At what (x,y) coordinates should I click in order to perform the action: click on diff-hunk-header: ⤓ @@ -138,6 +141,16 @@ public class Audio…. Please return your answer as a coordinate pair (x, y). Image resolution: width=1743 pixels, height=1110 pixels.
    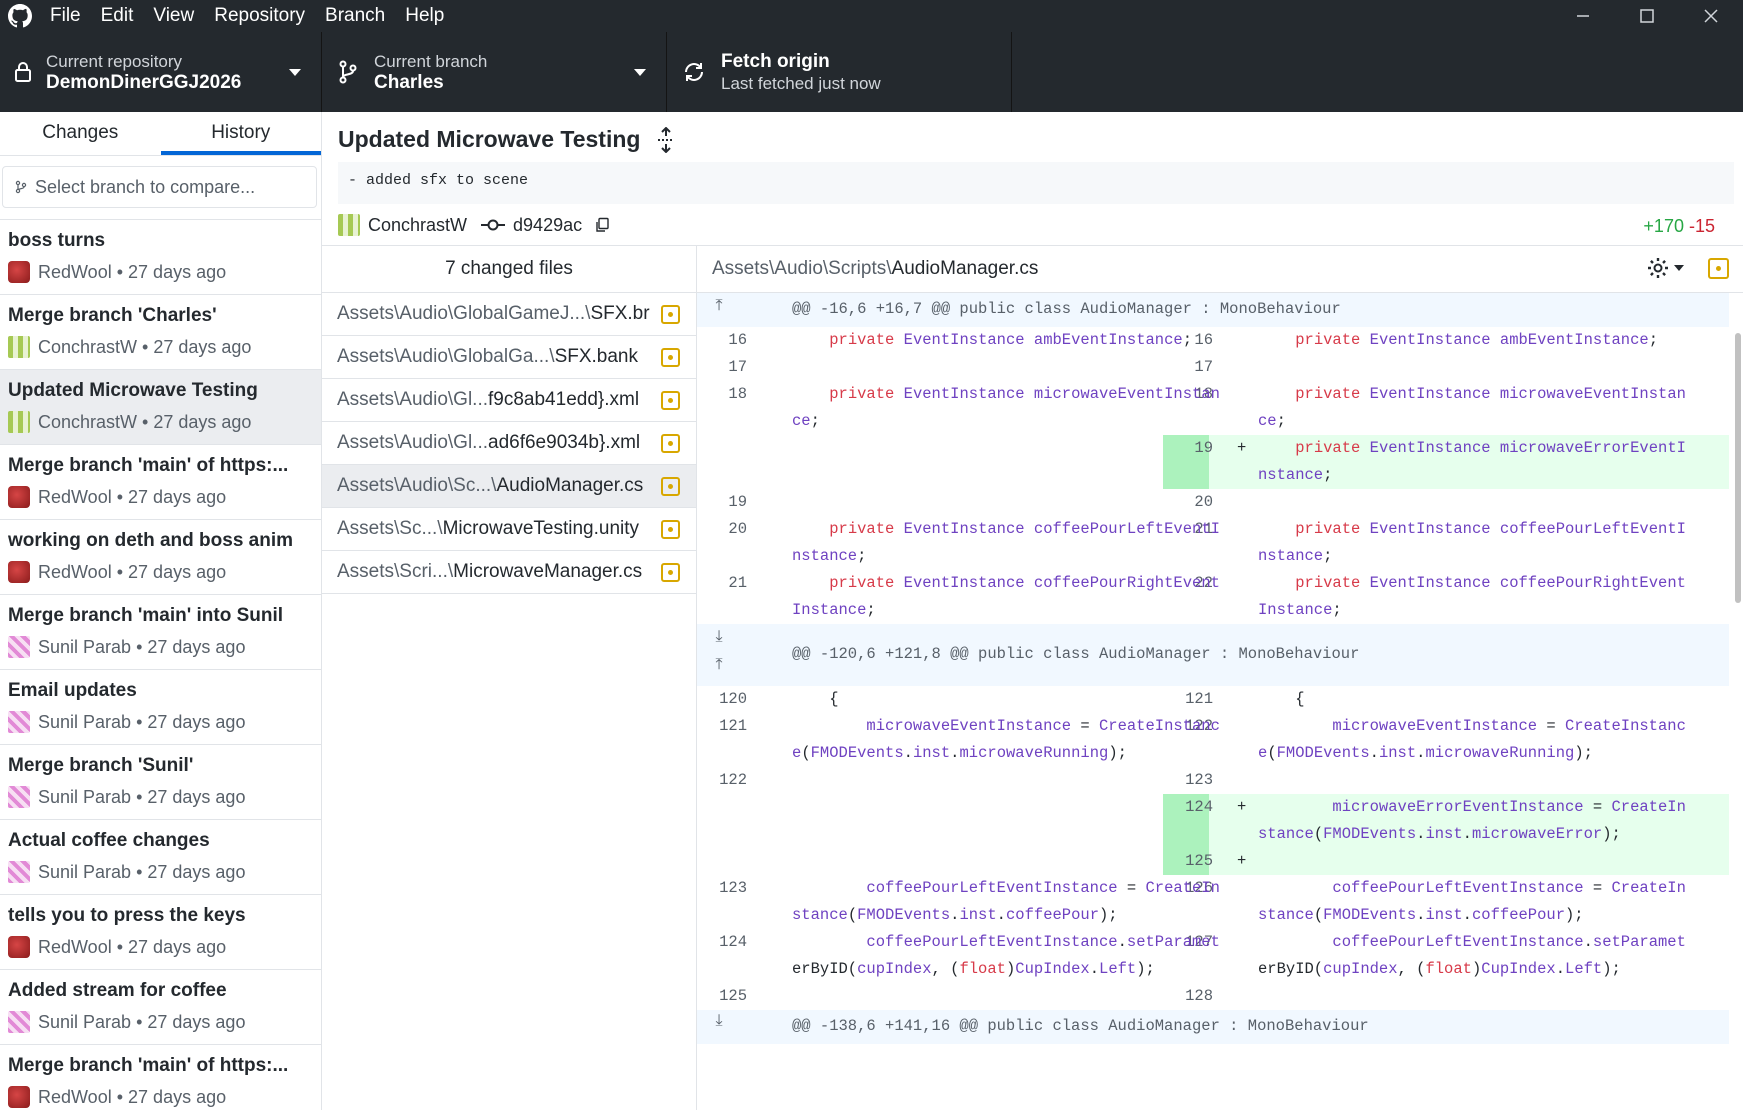
    Looking at the image, I should click on (1213, 1027).